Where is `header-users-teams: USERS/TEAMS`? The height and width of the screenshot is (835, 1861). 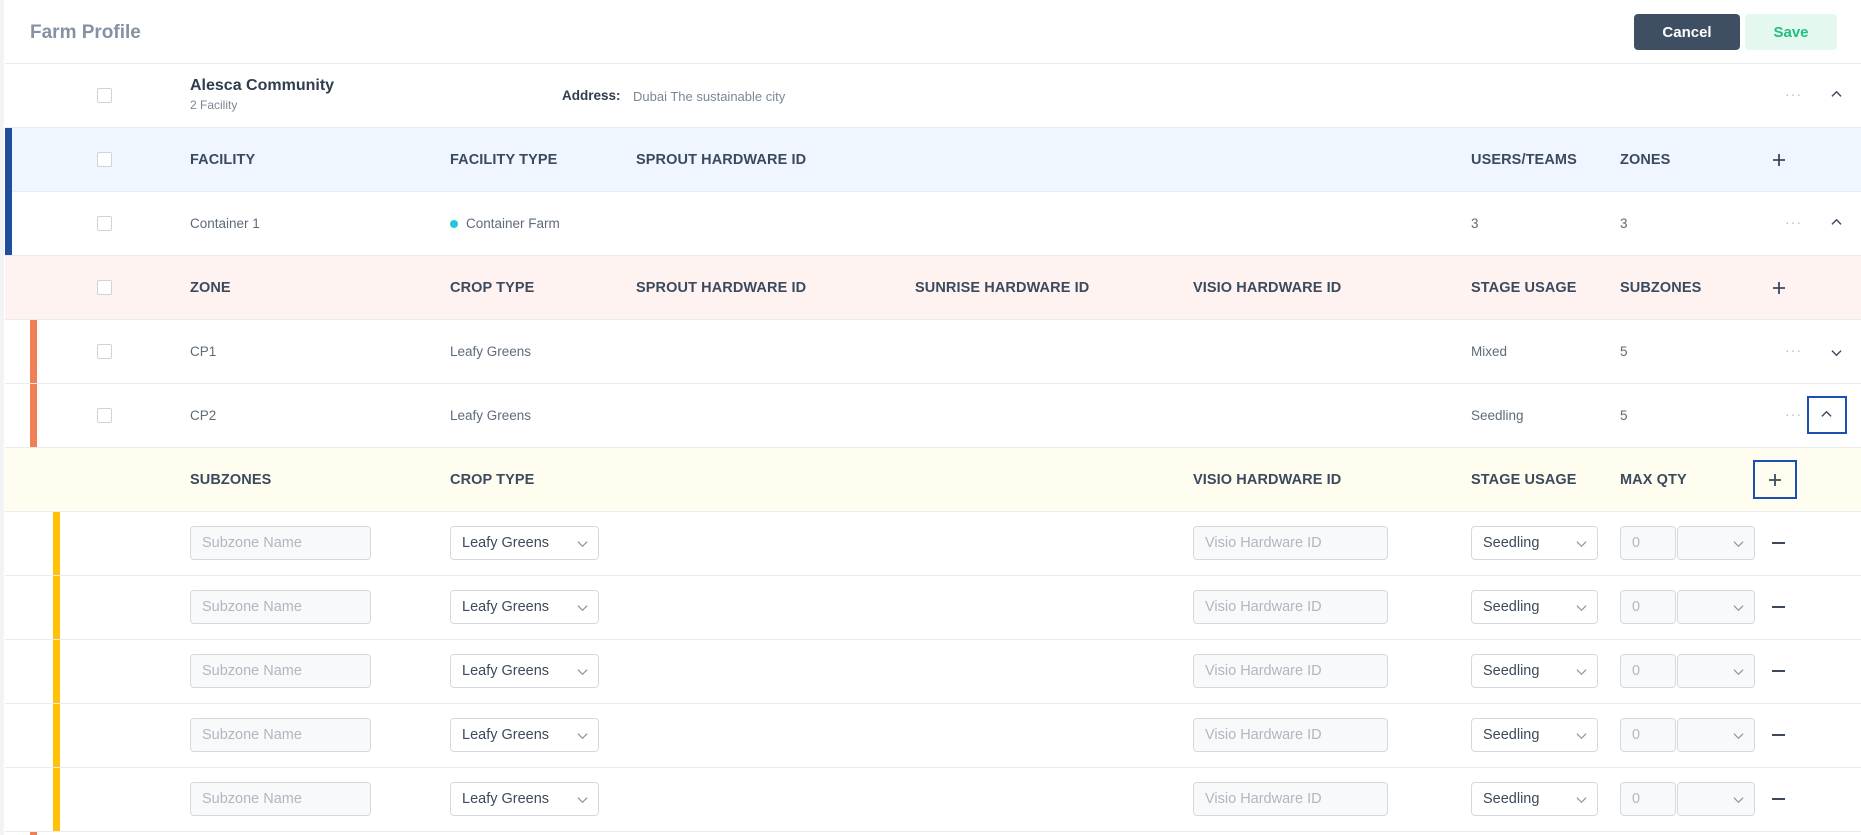
header-users-teams: USERS/TEAMS is located at coordinates (1524, 160).